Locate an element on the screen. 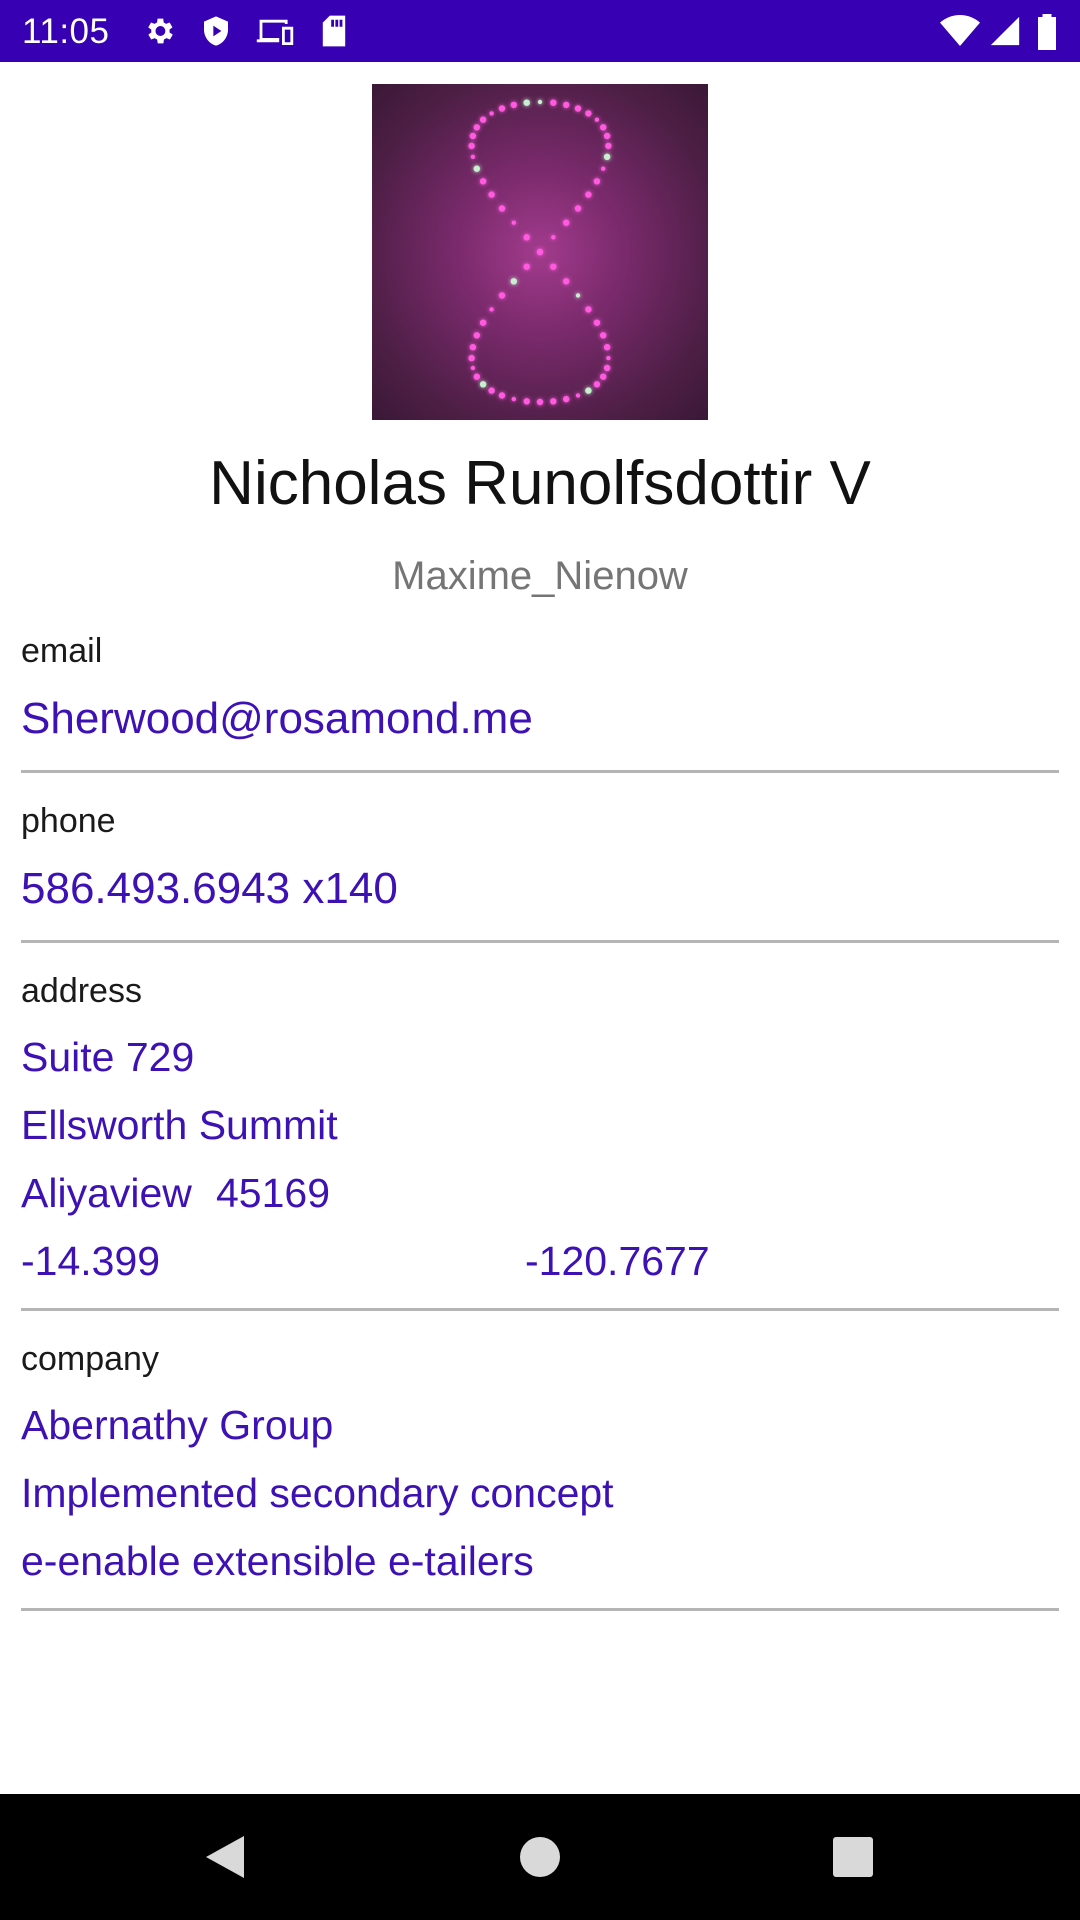 The image size is (1080, 1920). email-label: email is located at coordinates (62, 651).